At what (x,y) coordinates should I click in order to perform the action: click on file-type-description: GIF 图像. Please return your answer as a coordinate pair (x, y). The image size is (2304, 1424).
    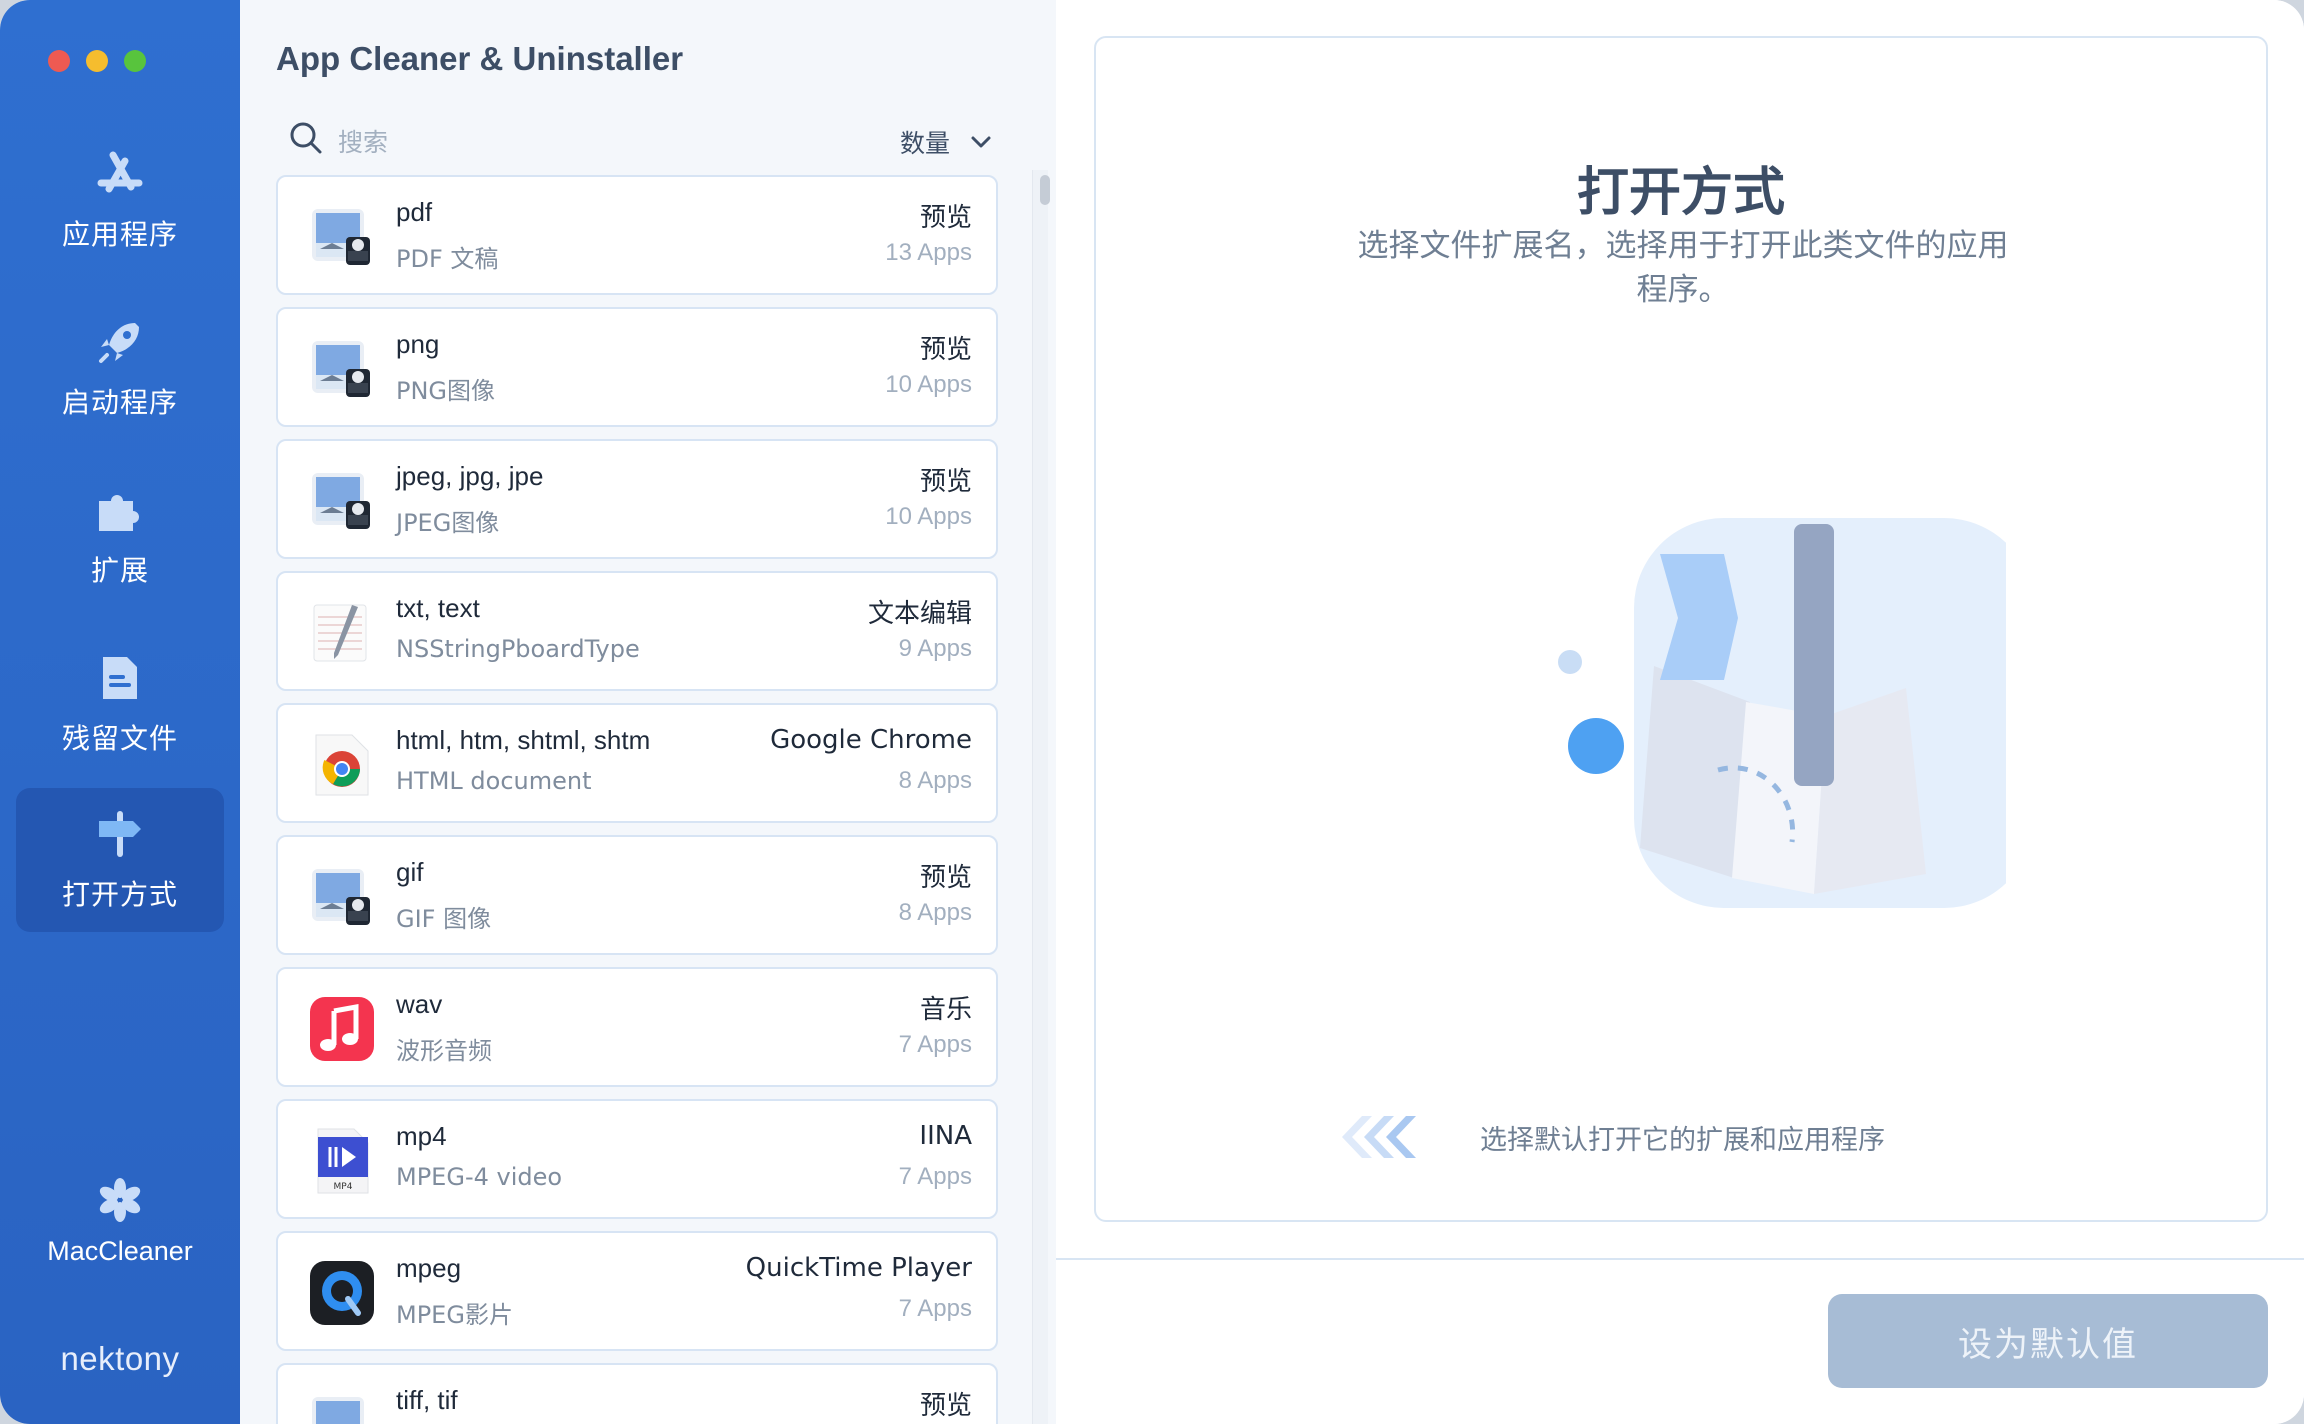
    Looking at the image, I should click on (444, 919).